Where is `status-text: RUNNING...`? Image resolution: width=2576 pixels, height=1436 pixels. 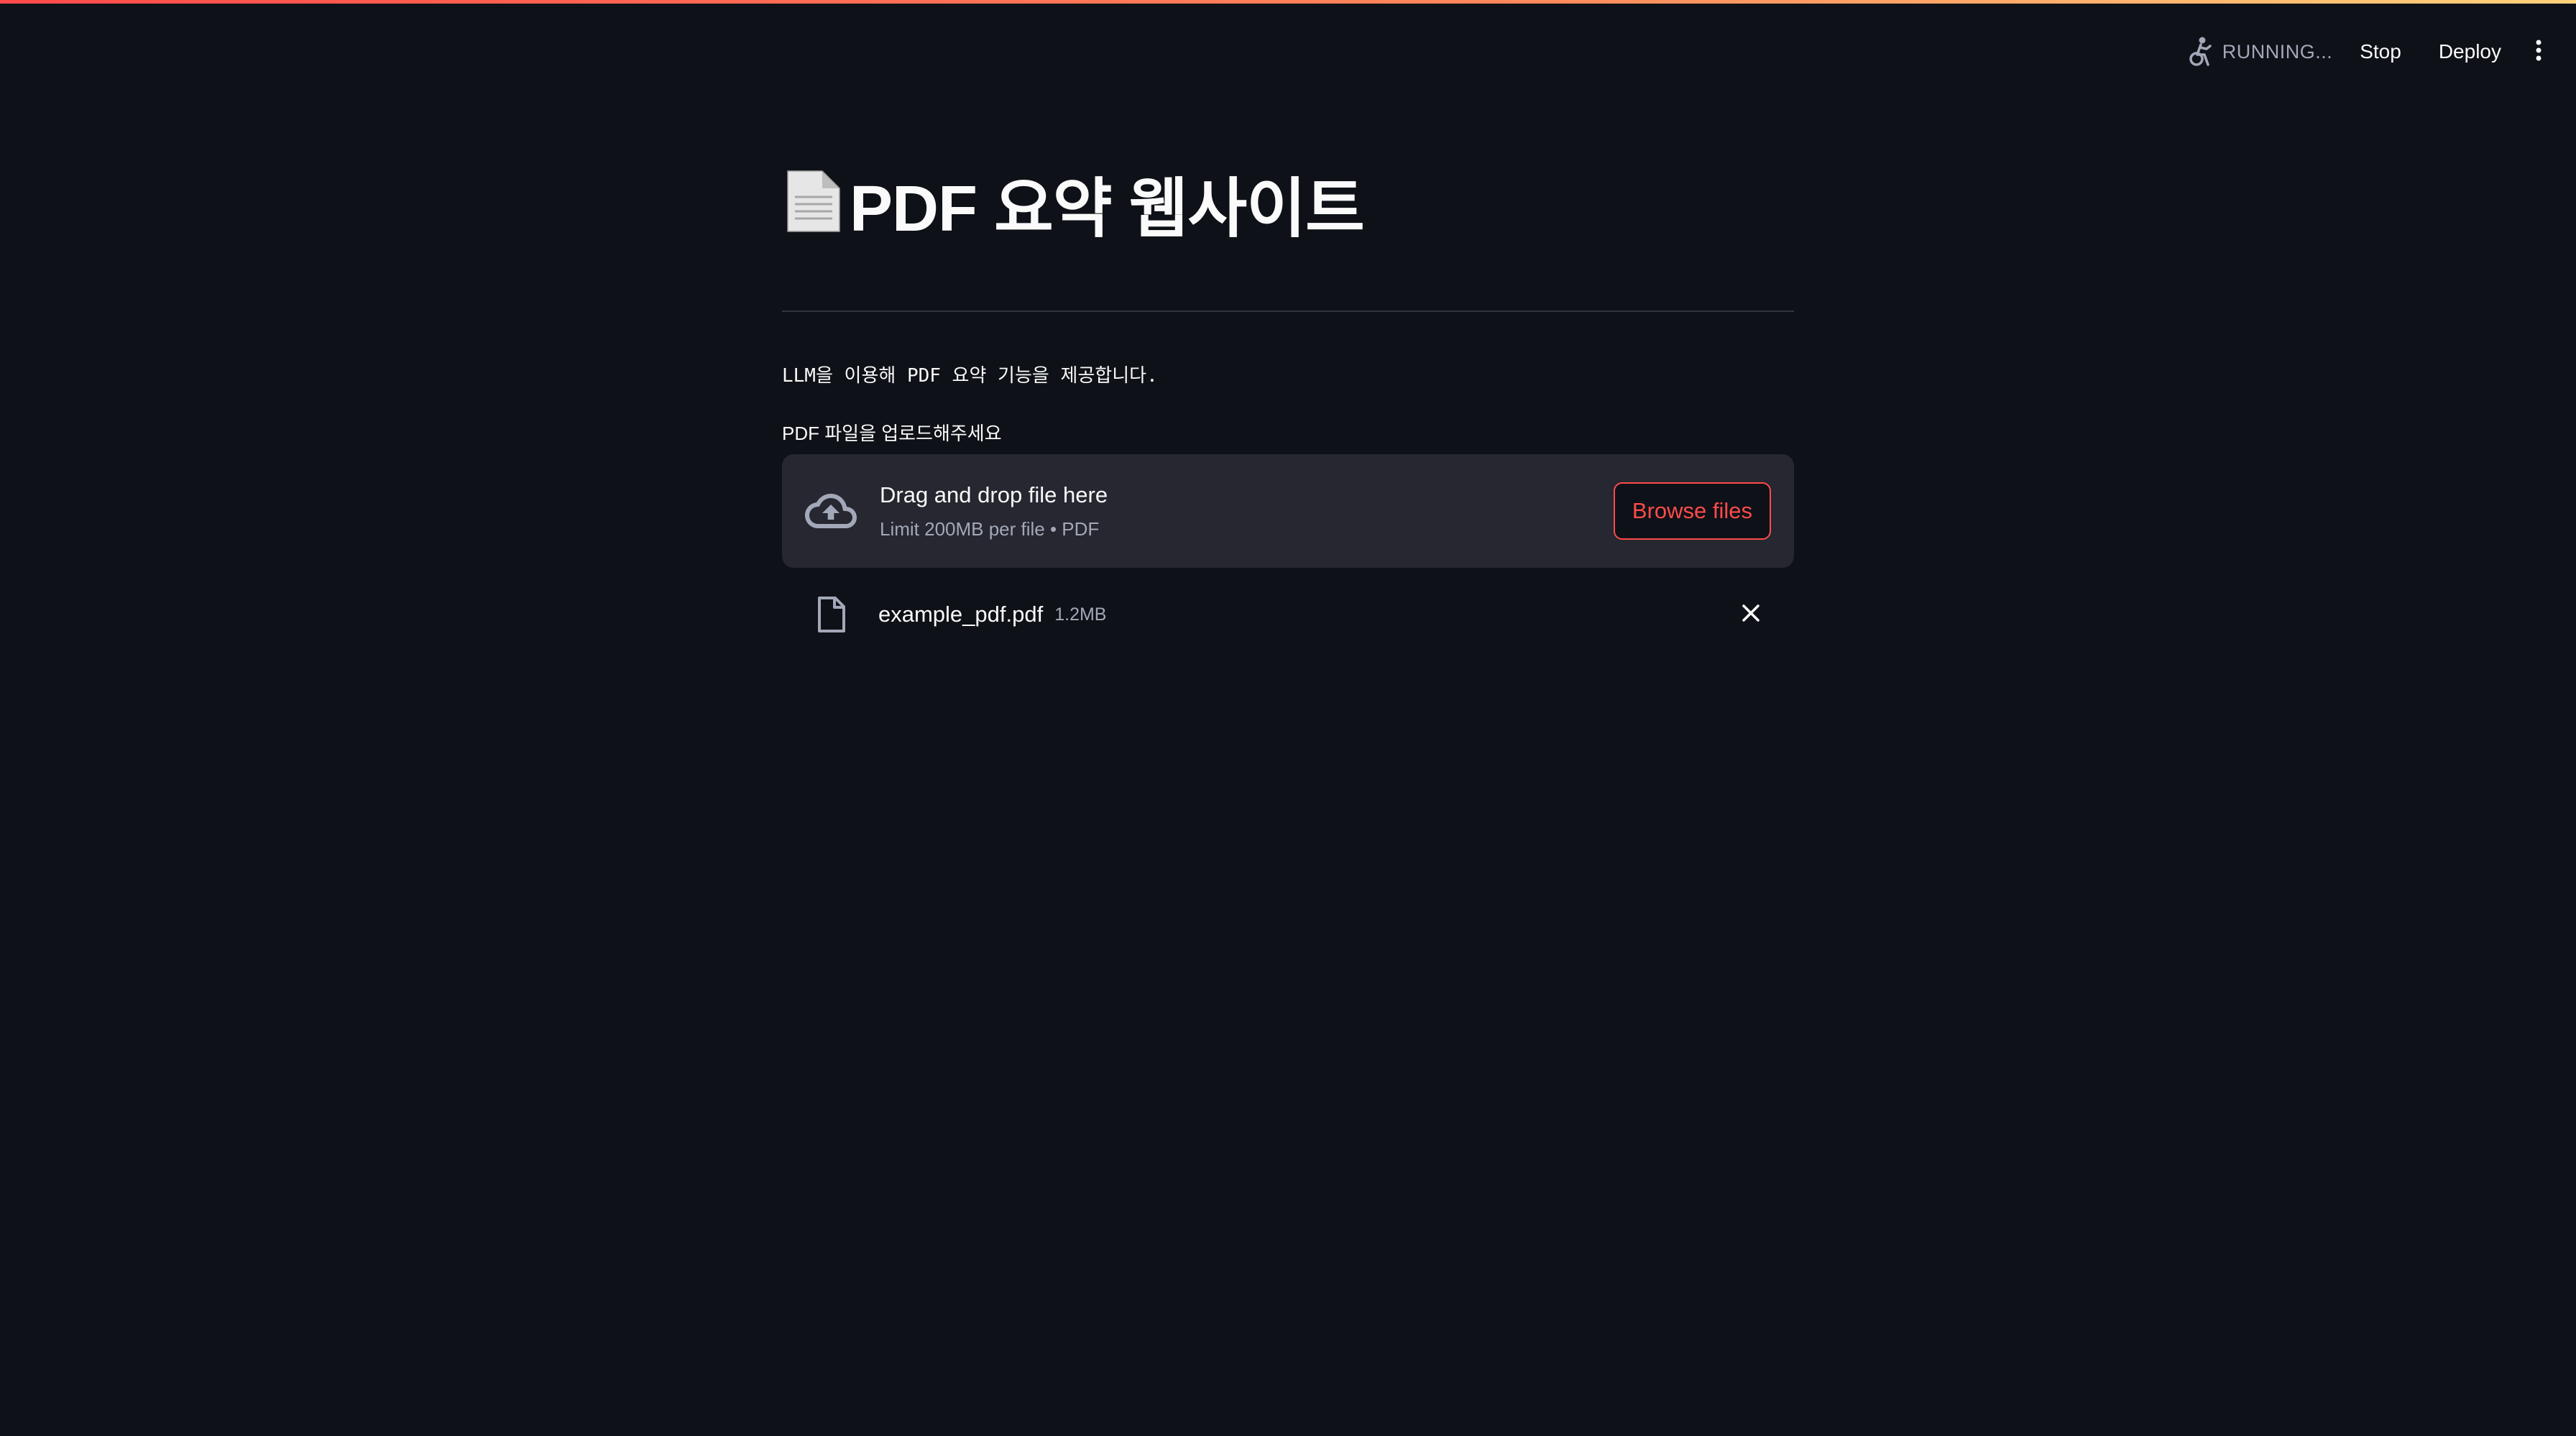
status-text: RUNNING... is located at coordinates (2277, 51).